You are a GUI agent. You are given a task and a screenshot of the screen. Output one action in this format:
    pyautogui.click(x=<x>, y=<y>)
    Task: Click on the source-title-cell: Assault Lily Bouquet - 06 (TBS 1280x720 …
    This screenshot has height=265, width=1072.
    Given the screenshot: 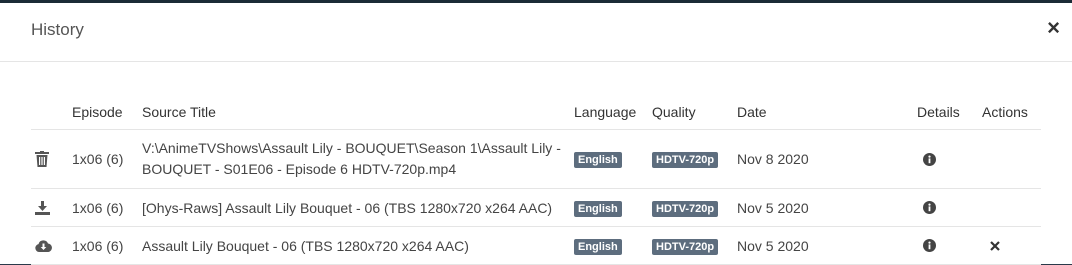 What is the action you would take?
    pyautogui.click(x=352, y=245)
    